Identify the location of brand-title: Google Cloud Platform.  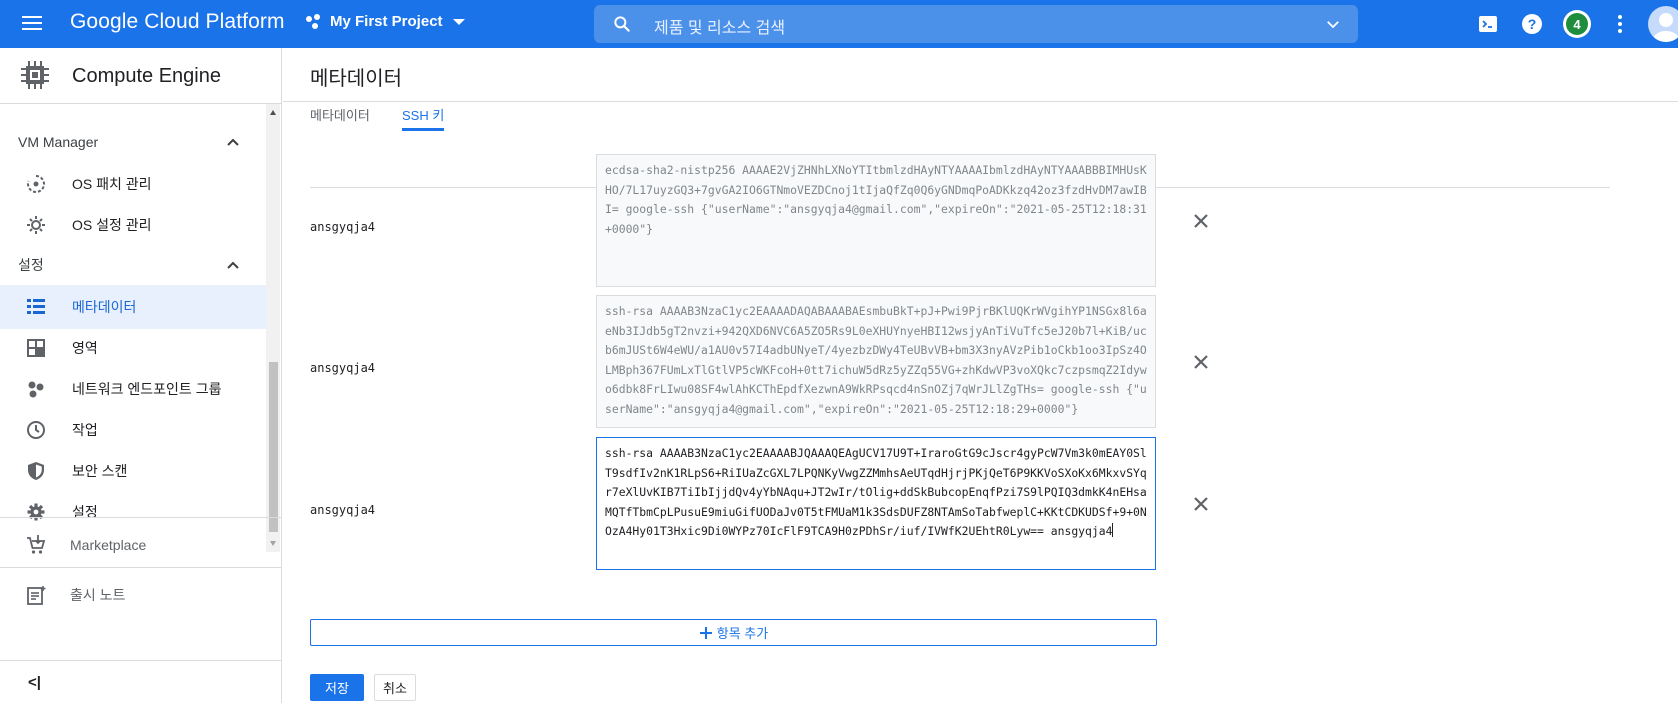
(177, 22).